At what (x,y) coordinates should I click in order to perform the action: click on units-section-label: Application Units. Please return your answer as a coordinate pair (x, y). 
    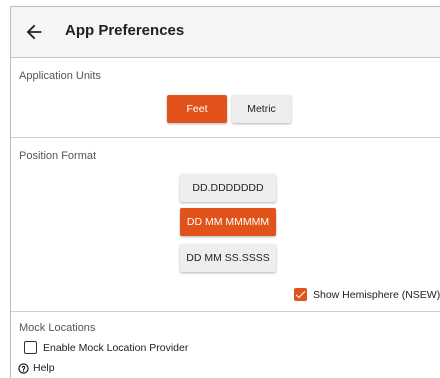
    Looking at the image, I should click on (60, 76).